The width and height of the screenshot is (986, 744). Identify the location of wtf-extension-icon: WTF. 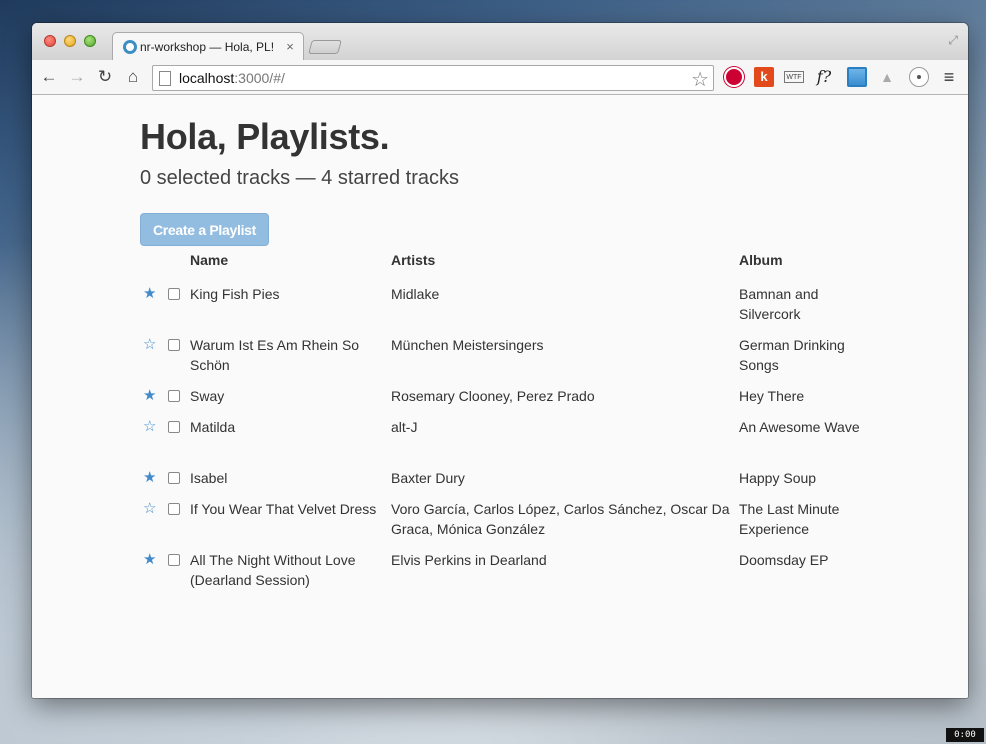
(794, 77).